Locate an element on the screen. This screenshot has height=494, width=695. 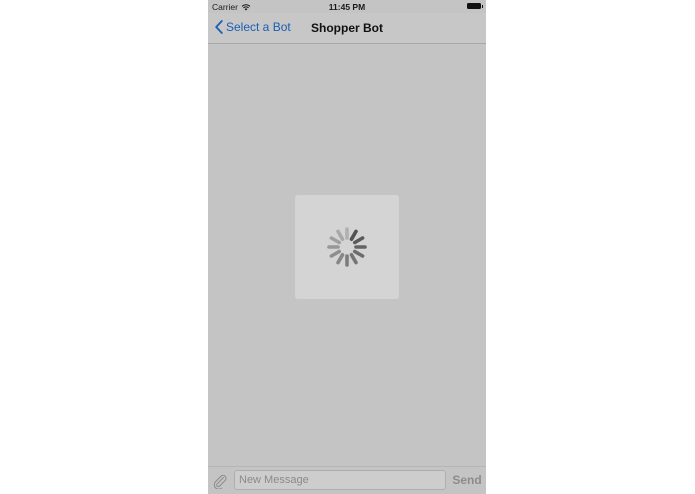
navigation-bar: Select a Bot Shopper Bot is located at coordinates (347, 28).